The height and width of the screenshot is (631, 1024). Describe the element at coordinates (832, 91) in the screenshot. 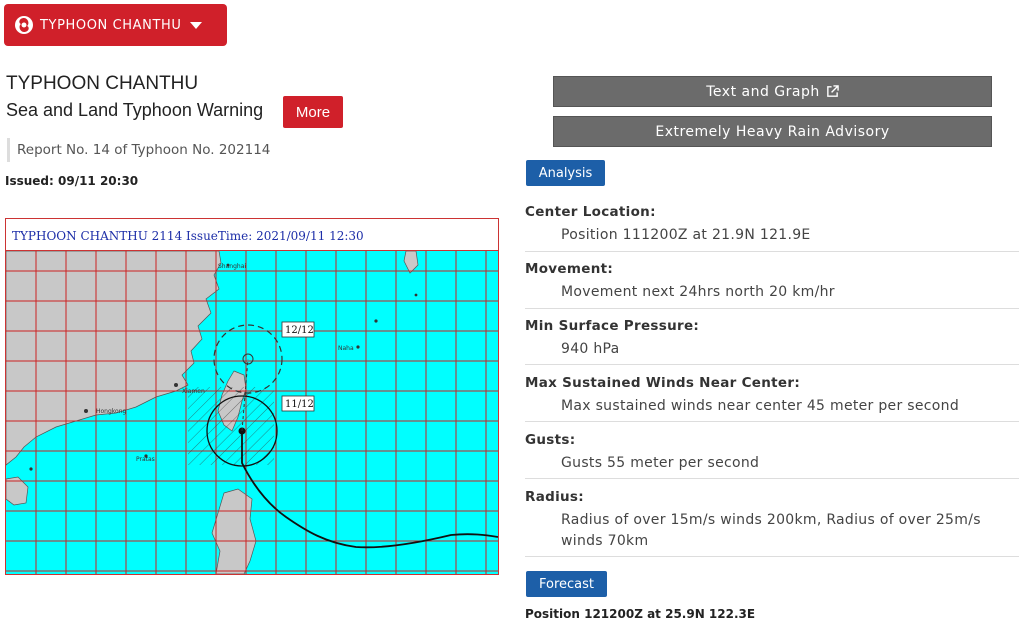

I see `external-link-icon` at that location.